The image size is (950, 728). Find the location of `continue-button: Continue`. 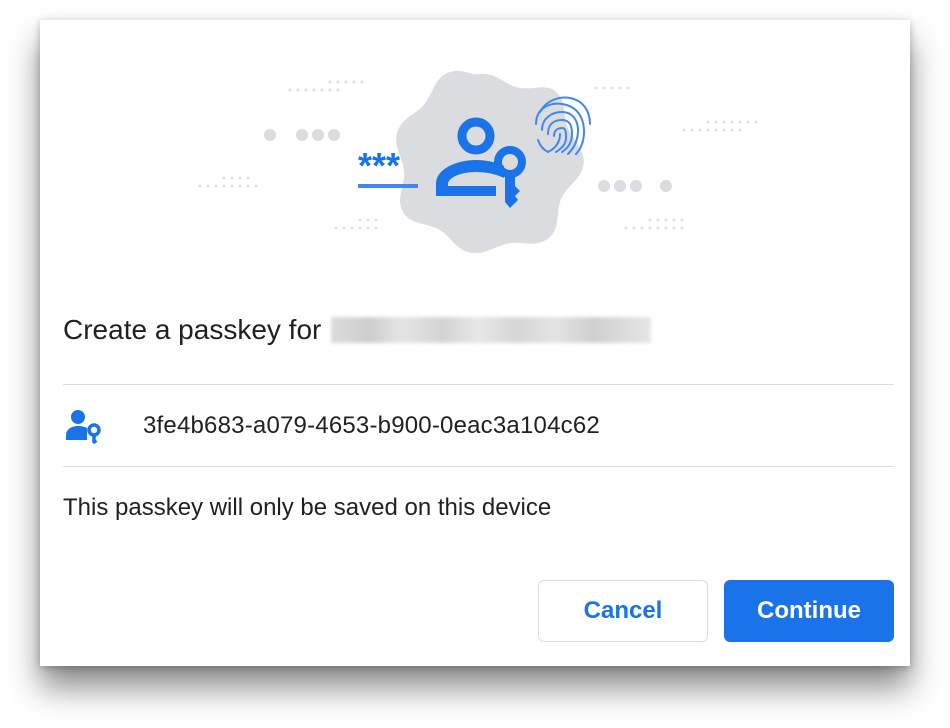

continue-button: Continue is located at coordinates (809, 611).